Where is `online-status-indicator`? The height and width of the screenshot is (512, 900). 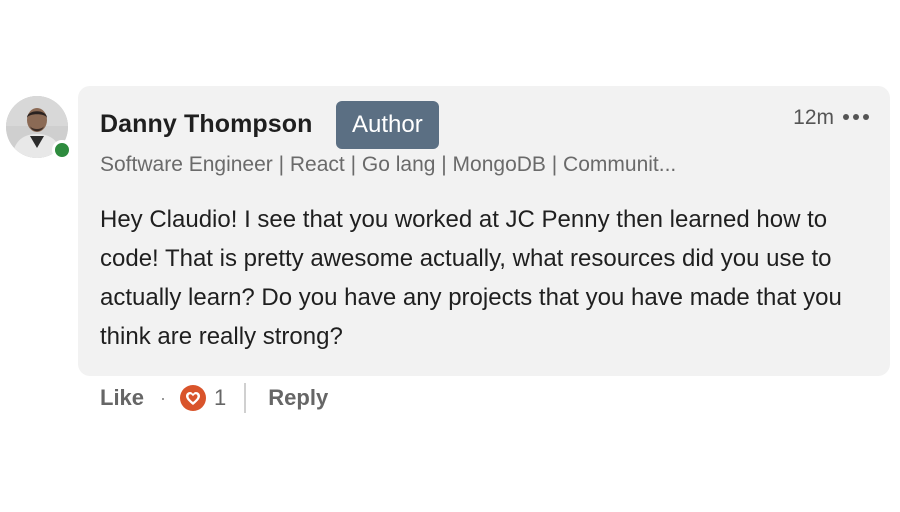
online-status-indicator is located at coordinates (62, 150).